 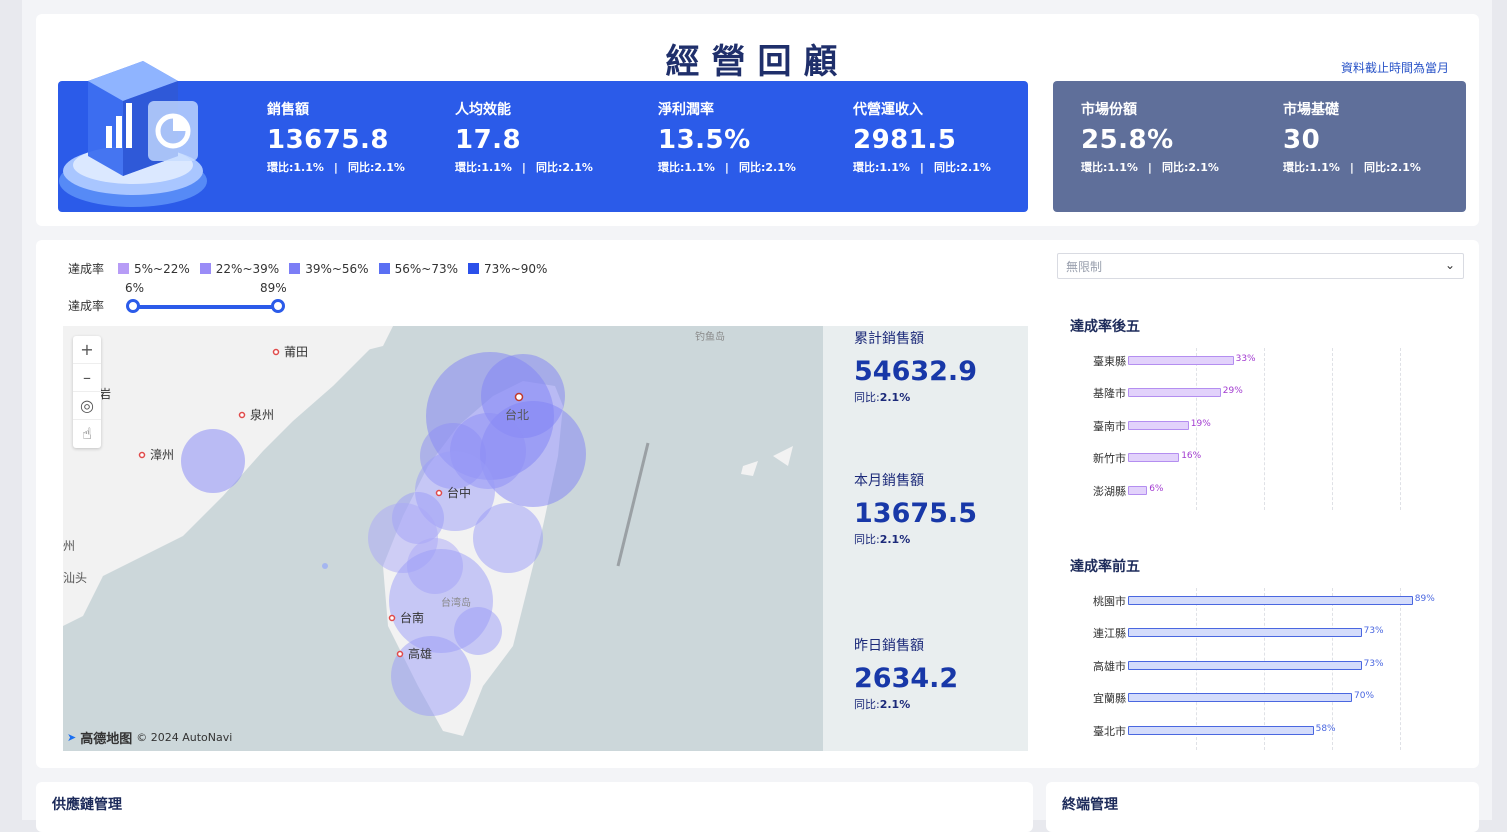 What do you see at coordinates (1109, 731) in the screenshot?
I see `rank-name: 臺北市` at bounding box center [1109, 731].